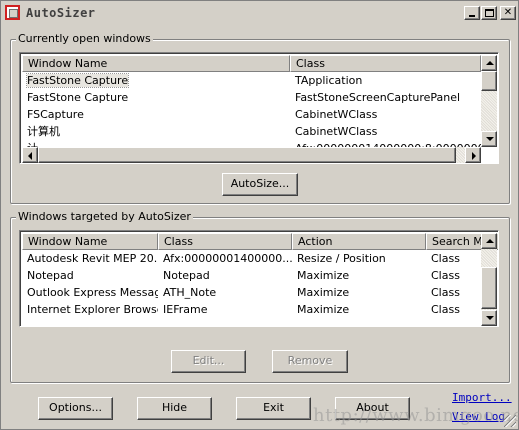 The image size is (519, 430). I want to click on maximize-button, so click(489, 13).